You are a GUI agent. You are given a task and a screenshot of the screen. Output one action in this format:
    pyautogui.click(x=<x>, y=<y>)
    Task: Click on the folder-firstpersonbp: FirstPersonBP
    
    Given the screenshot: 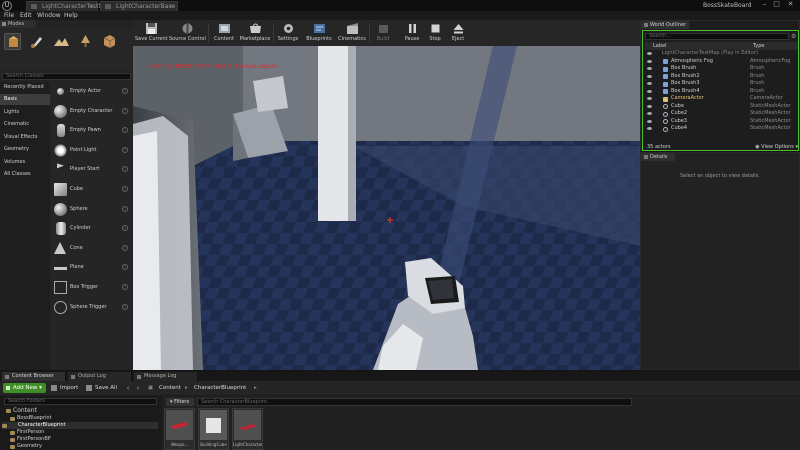 What is the action you would take?
    pyautogui.click(x=30, y=439)
    